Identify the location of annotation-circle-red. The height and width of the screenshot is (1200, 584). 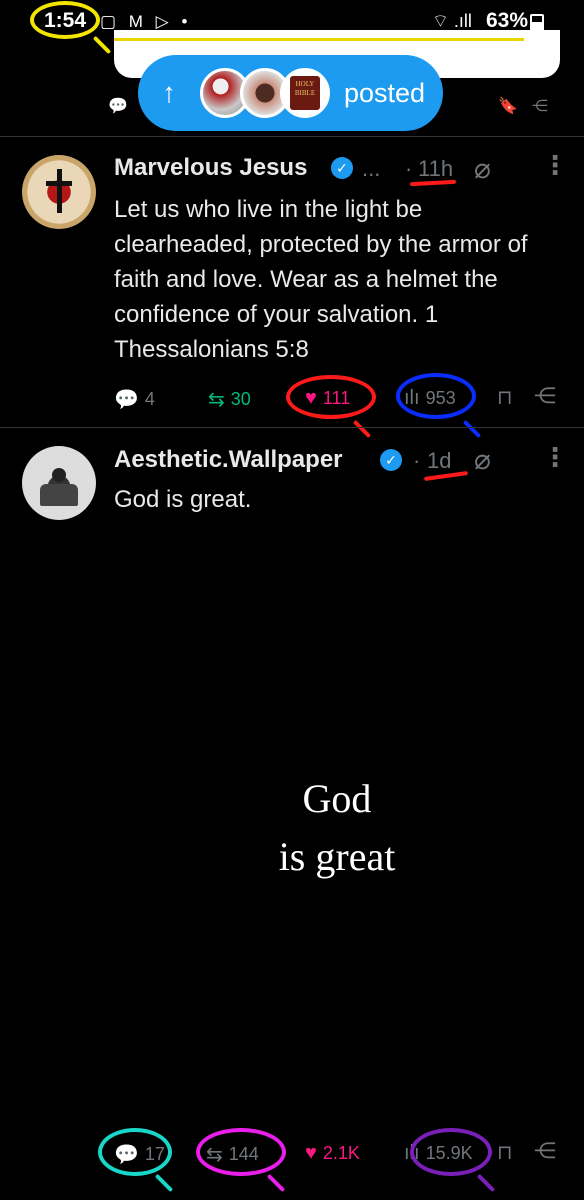
(331, 397).